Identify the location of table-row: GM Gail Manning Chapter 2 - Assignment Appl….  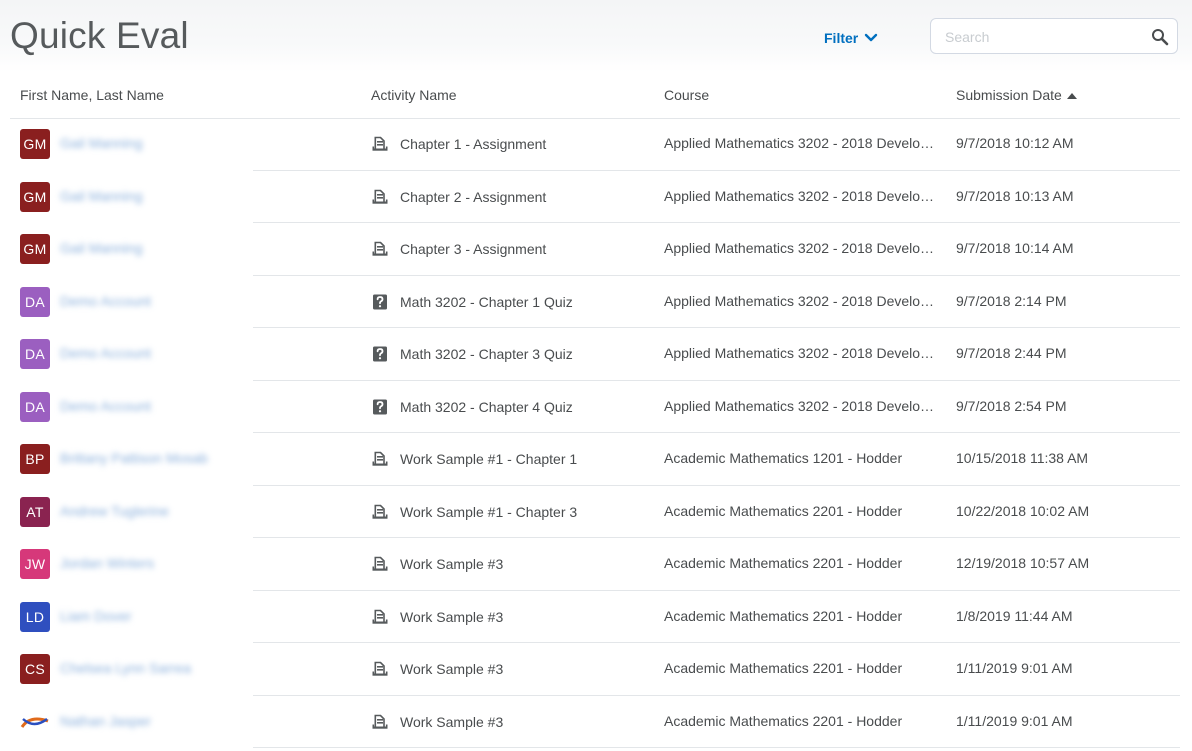
(595, 197).